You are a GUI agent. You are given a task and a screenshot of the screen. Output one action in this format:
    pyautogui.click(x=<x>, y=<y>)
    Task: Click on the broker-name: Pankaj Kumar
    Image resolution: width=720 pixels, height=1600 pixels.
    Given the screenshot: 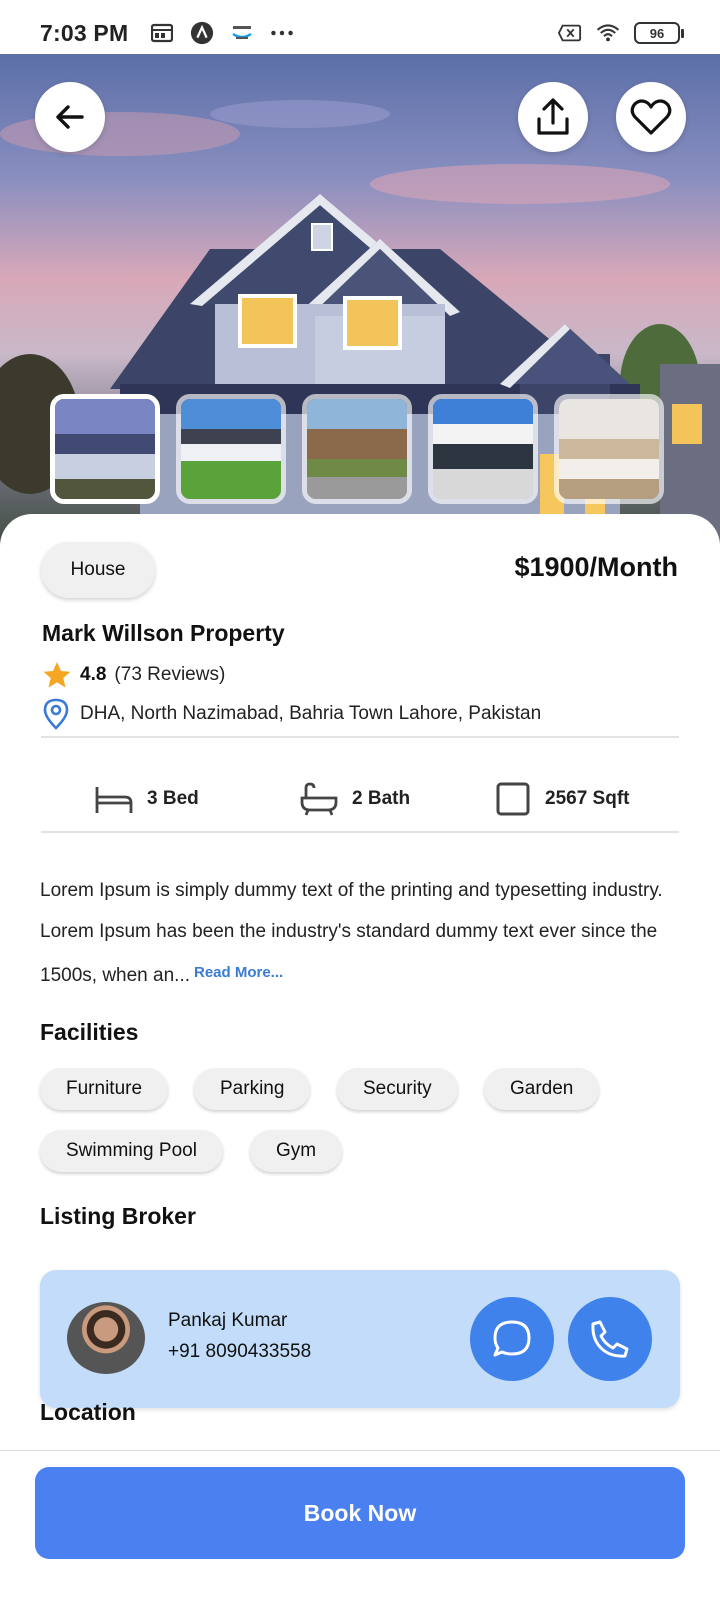 What is the action you would take?
    pyautogui.click(x=228, y=1320)
    